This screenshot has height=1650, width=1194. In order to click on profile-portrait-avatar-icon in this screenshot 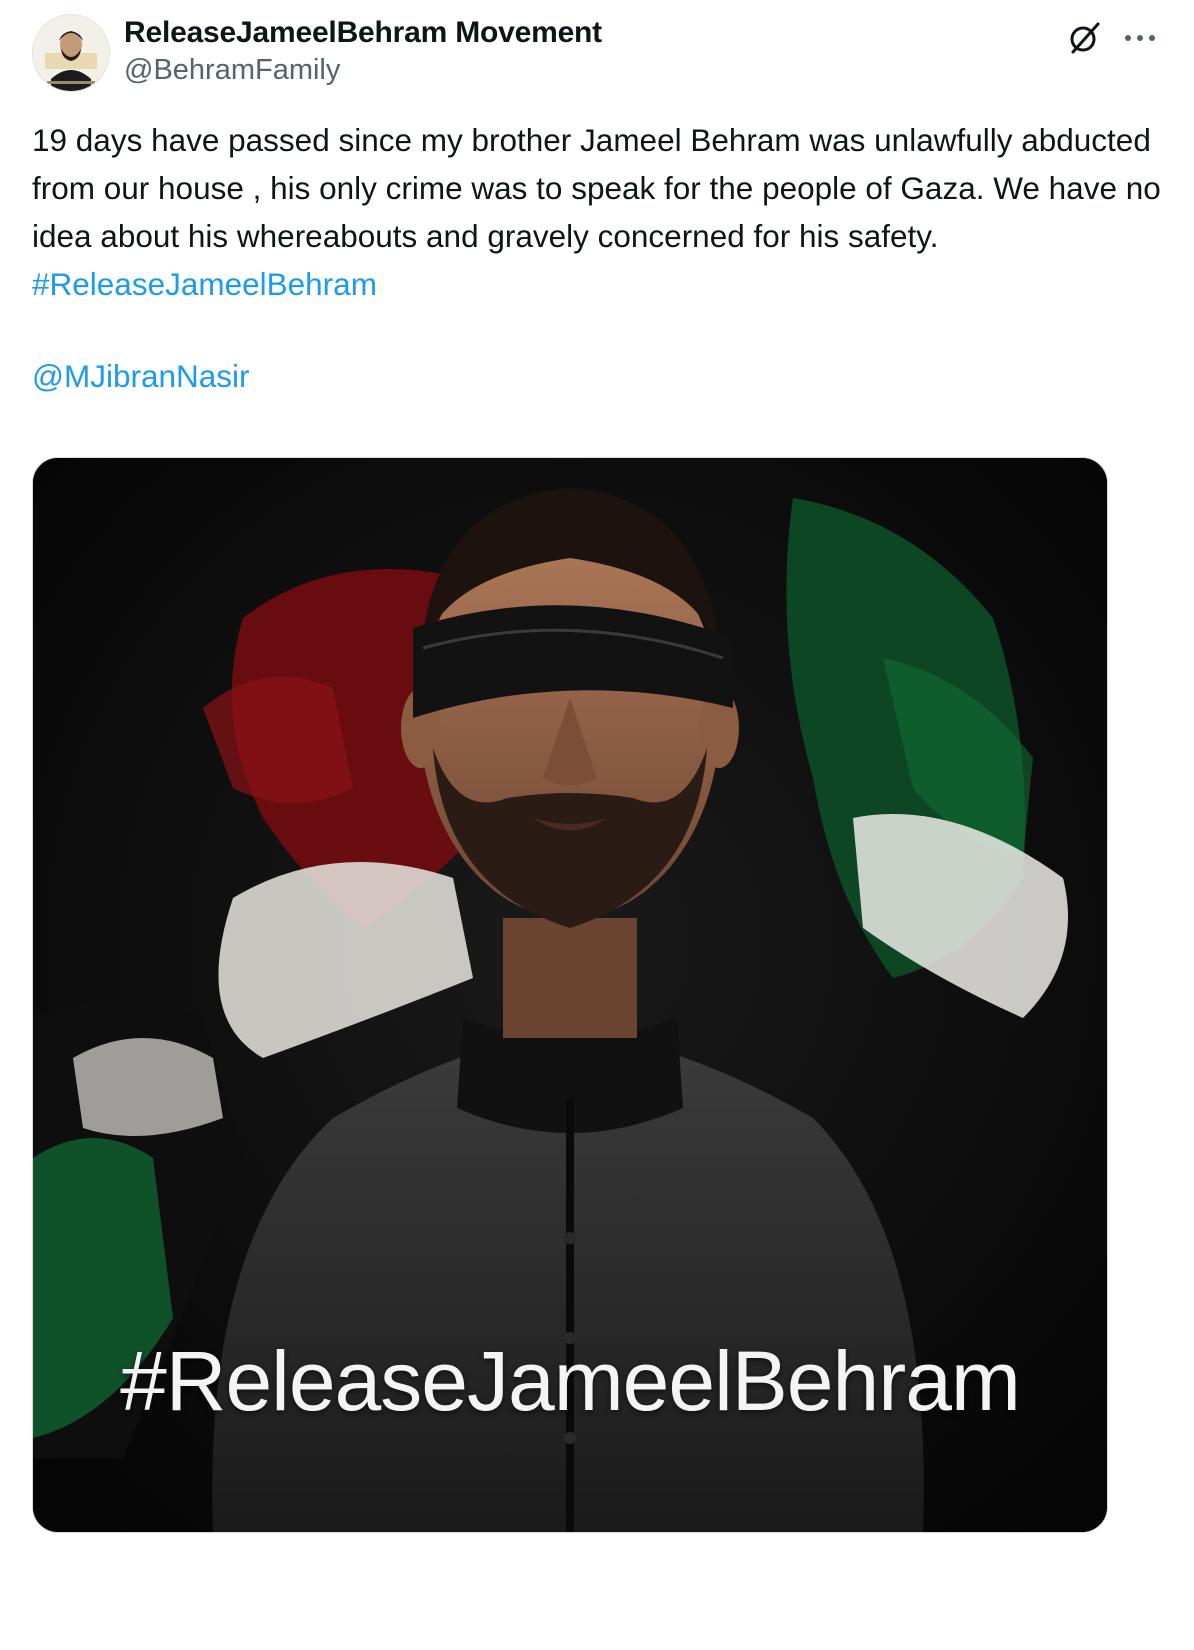, I will do `click(71, 53)`.